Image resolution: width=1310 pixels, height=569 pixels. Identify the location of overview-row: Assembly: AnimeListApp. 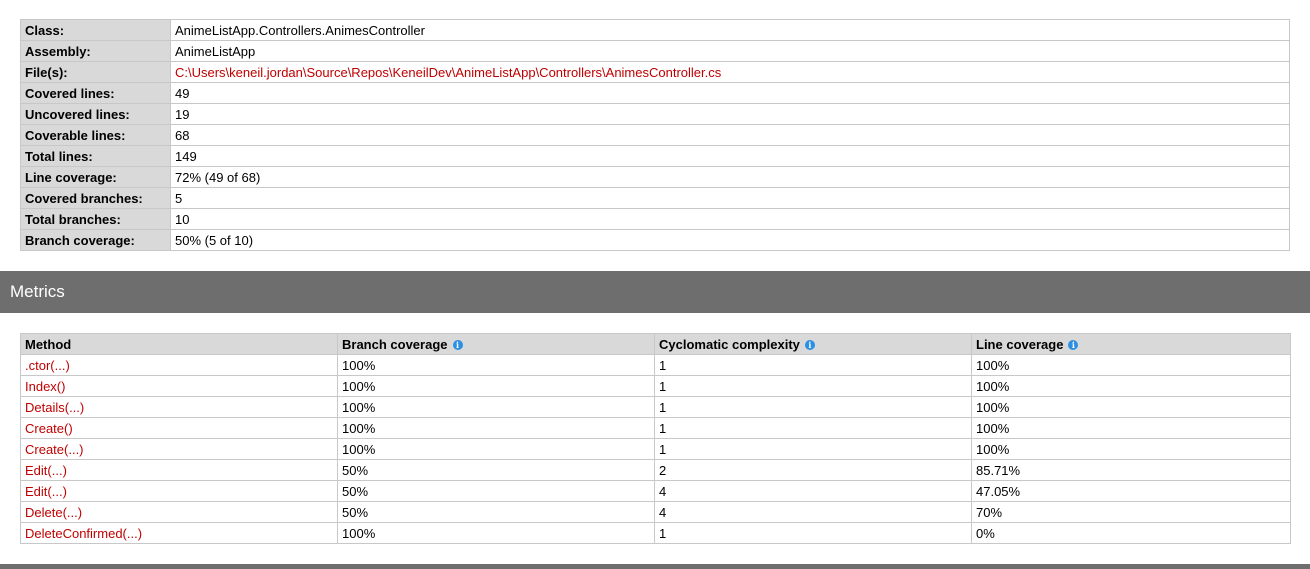
(655, 51).